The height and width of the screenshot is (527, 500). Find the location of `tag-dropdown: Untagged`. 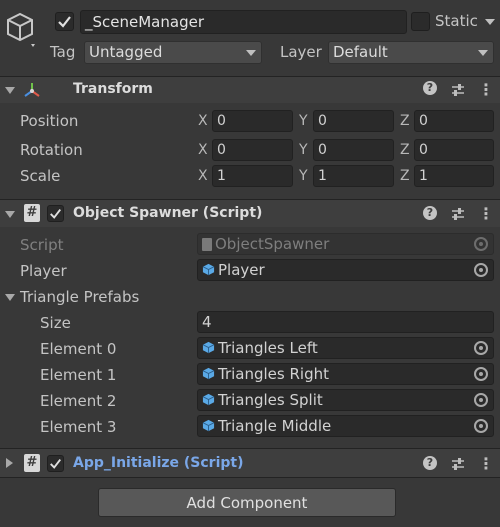

tag-dropdown: Untagged is located at coordinates (173, 52).